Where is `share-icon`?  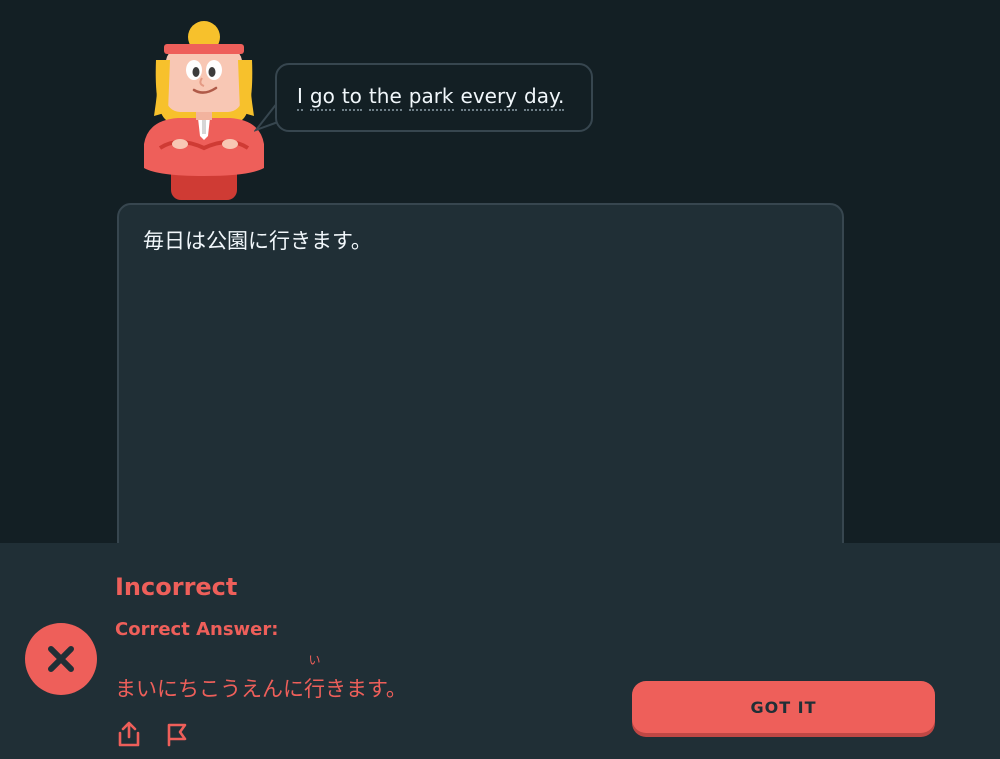 share-icon is located at coordinates (129, 734).